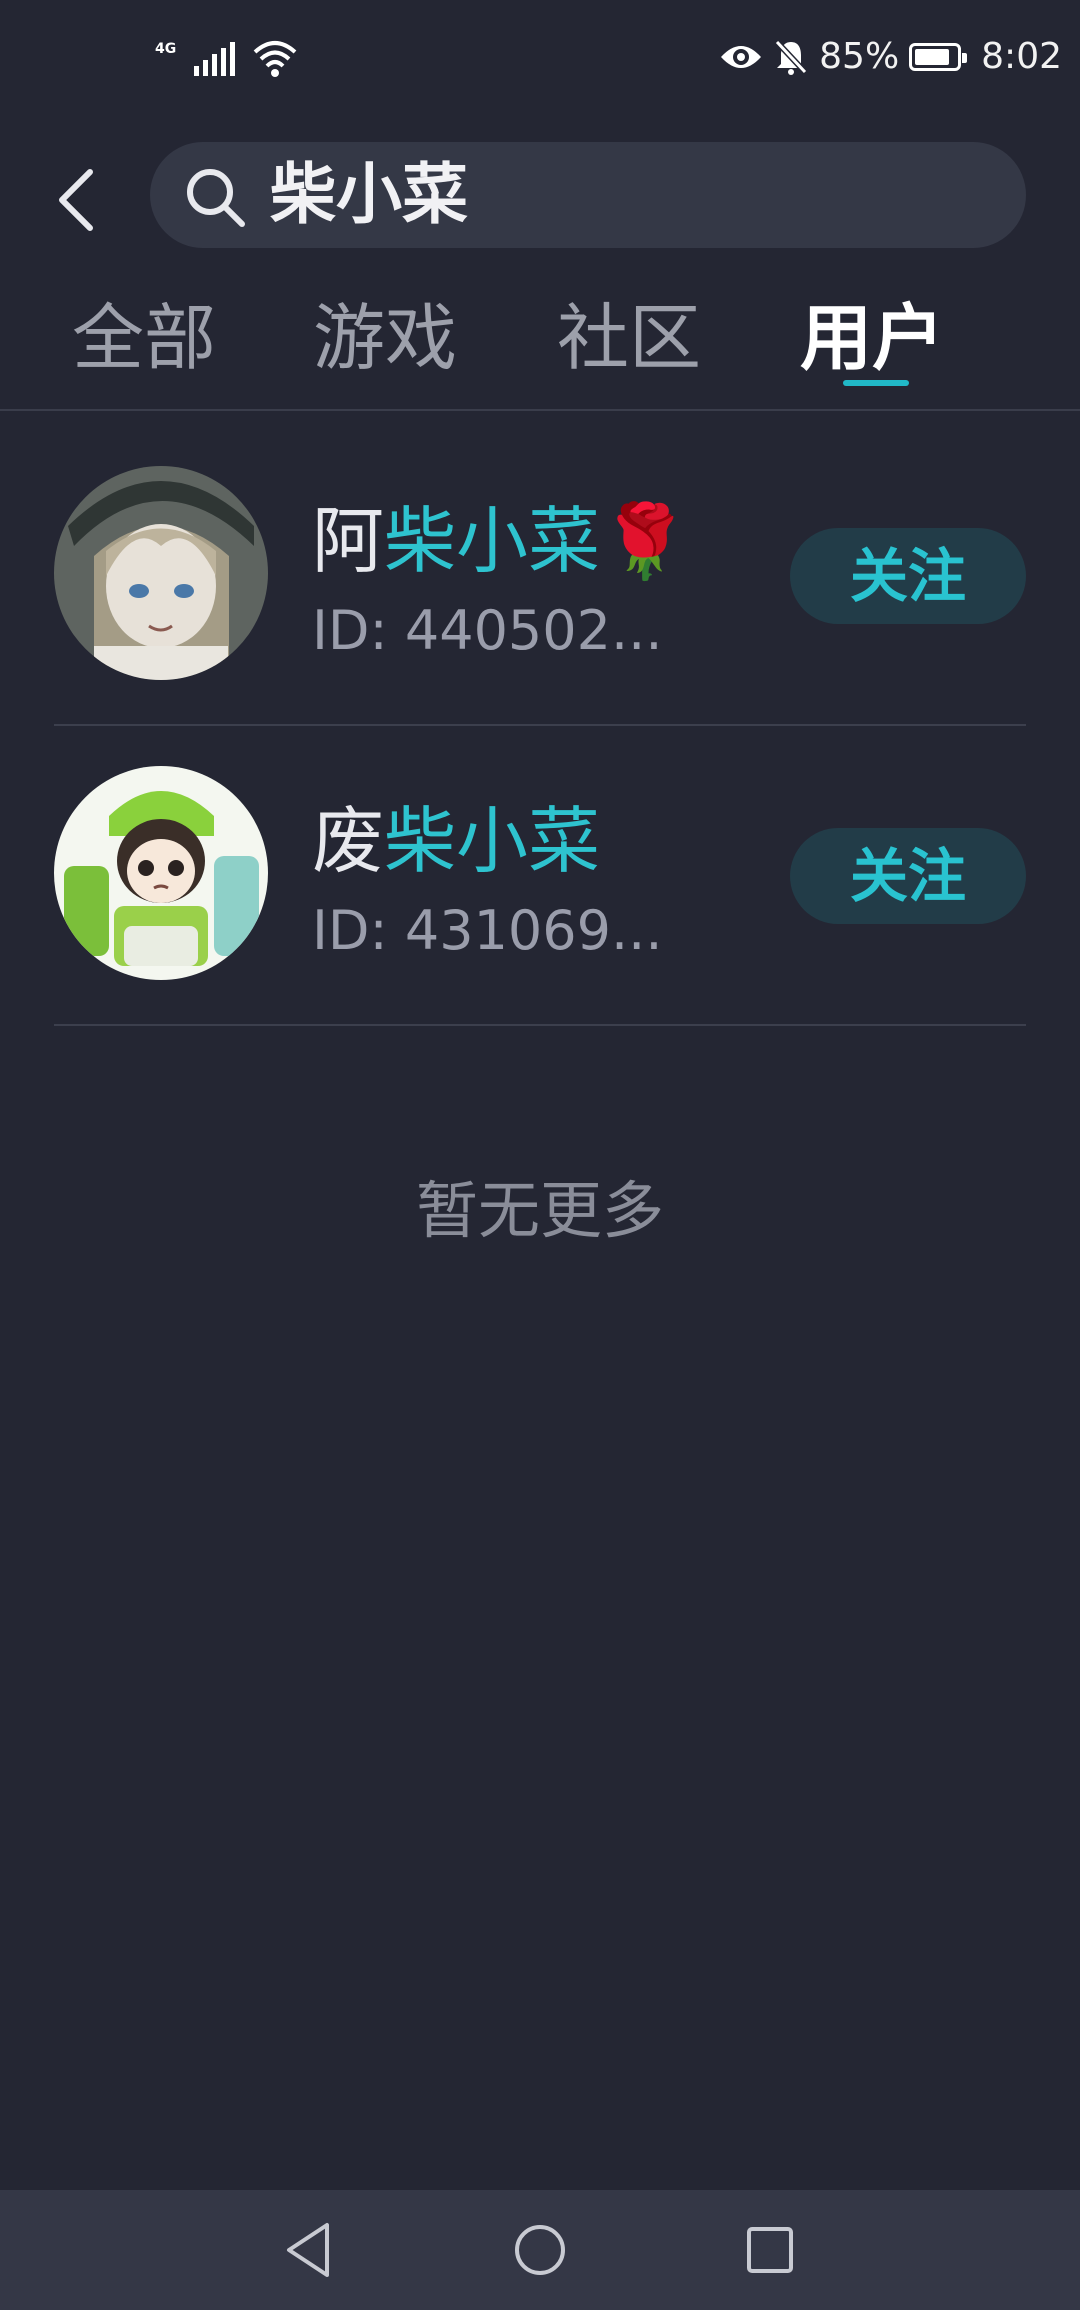  Describe the element at coordinates (540, 410) in the screenshot. I see `tabs-divider` at that location.